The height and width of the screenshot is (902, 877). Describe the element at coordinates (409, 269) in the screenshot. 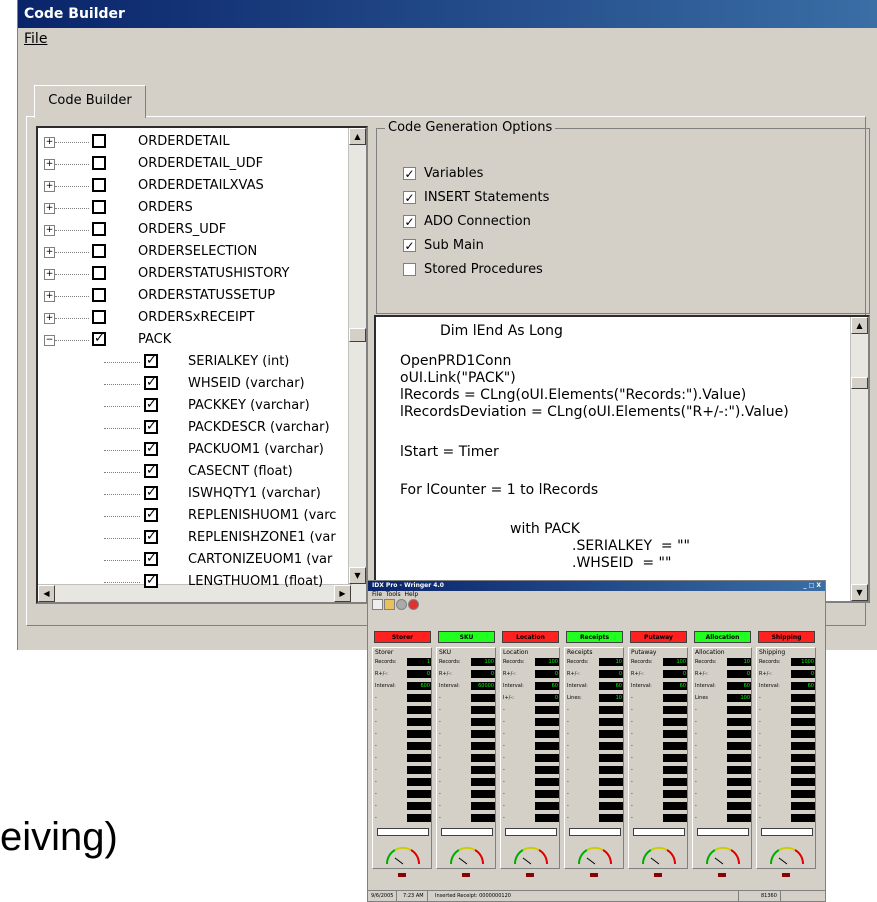

I see `option-checkbox` at that location.